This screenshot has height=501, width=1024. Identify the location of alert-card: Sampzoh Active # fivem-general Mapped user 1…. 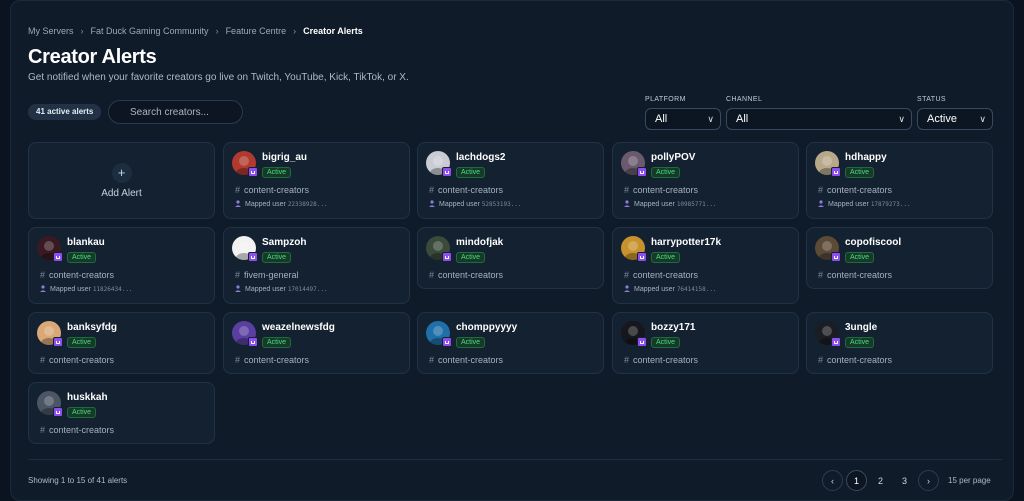
(316, 265).